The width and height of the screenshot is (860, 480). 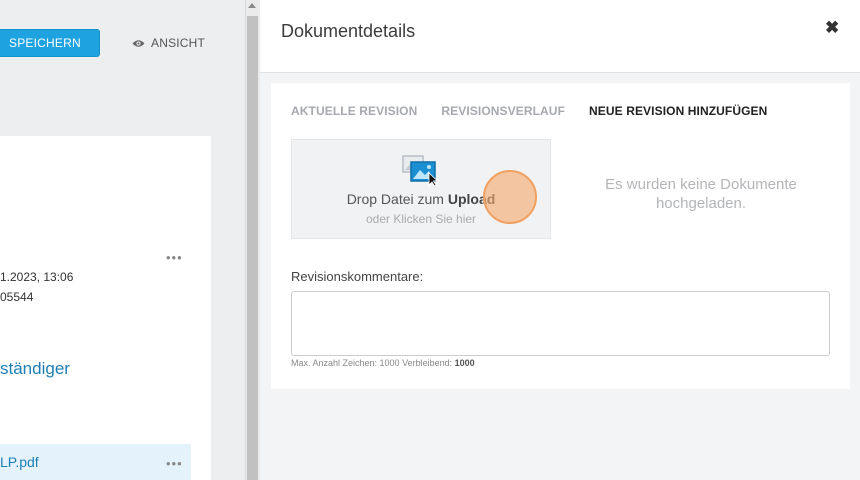 I want to click on character-counter-remaining: 1000, so click(x=464, y=363).